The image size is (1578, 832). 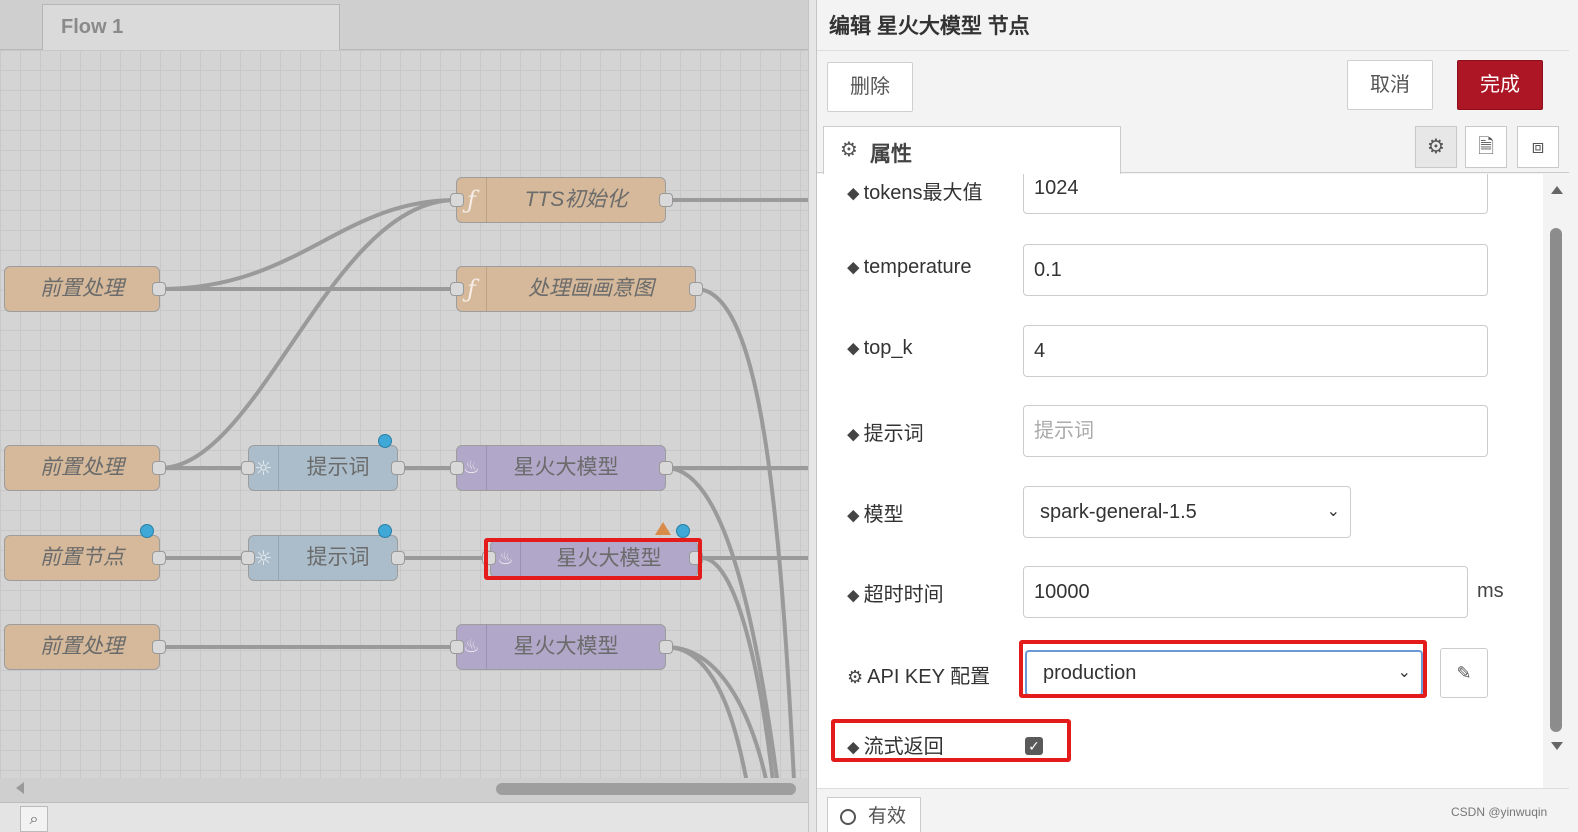 What do you see at coordinates (1255, 270) in the screenshot?
I see `temperature-input: 0.1` at bounding box center [1255, 270].